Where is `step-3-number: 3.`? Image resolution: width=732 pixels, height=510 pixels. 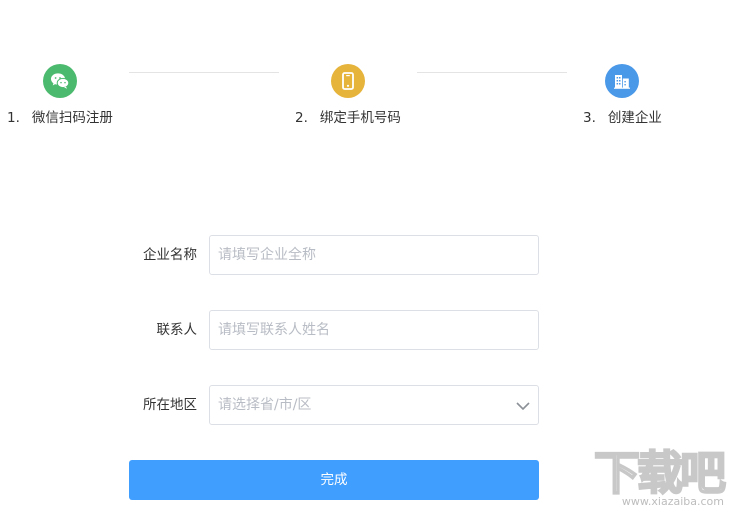
step-3-number: 3. is located at coordinates (589, 118).